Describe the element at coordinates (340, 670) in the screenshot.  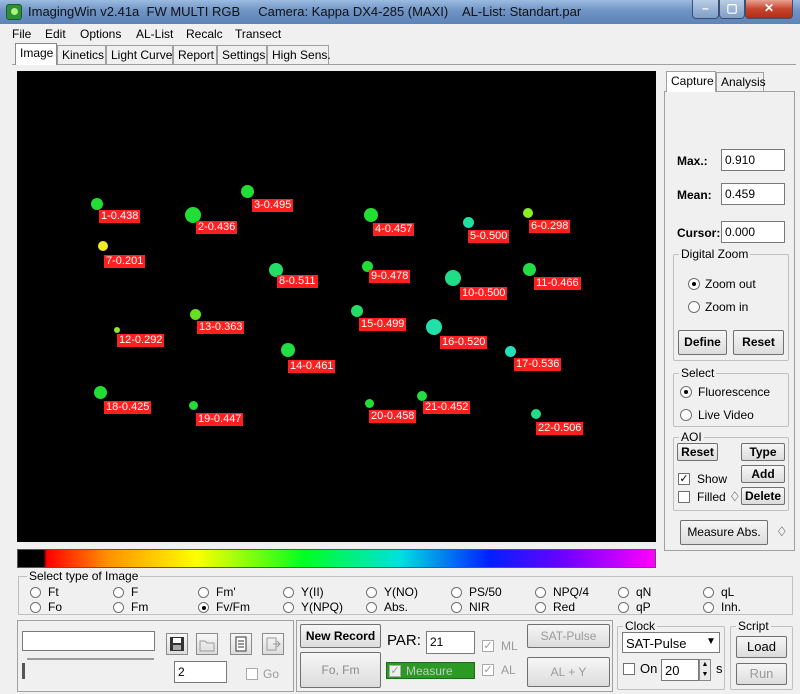
I see `fo-fm-button: Fo, Fm` at that location.